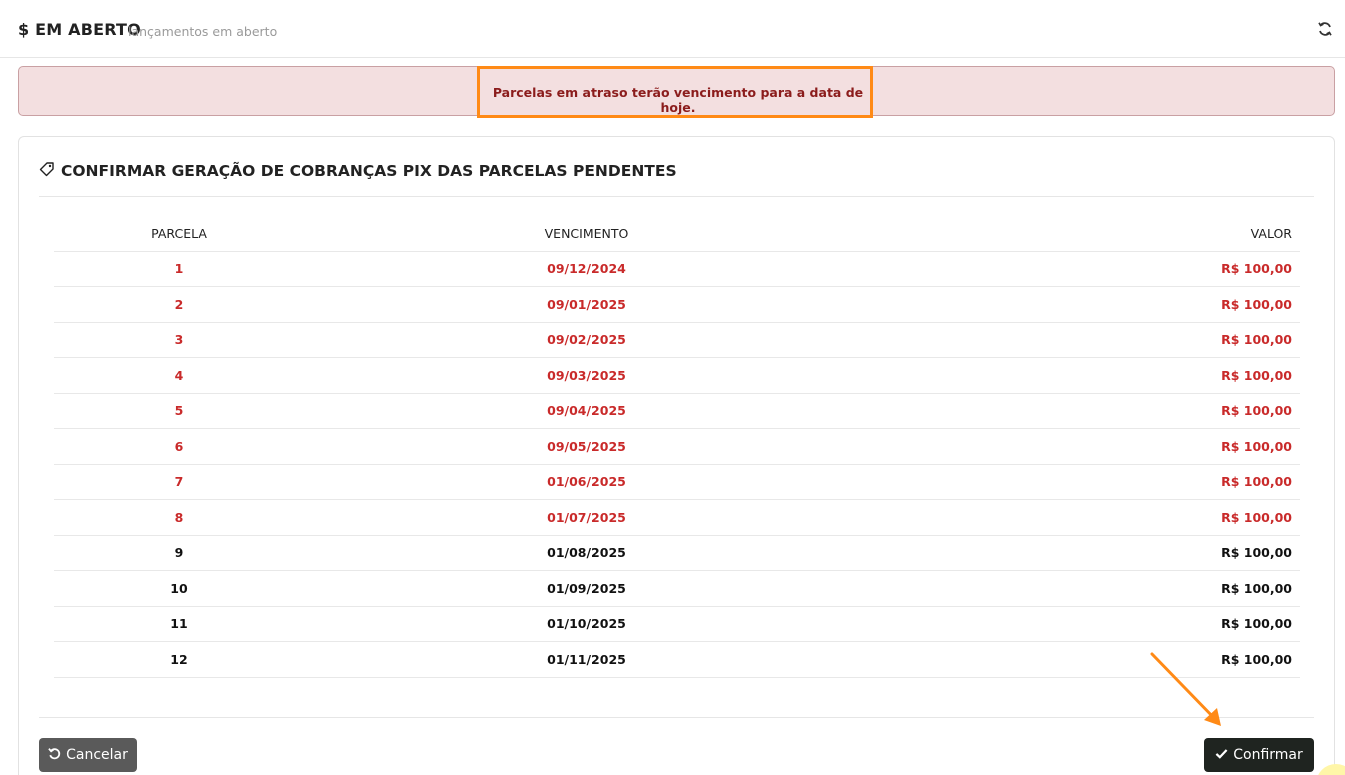 The image size is (1345, 775). Describe the element at coordinates (54, 755) in the screenshot. I see `undo-icon` at that location.